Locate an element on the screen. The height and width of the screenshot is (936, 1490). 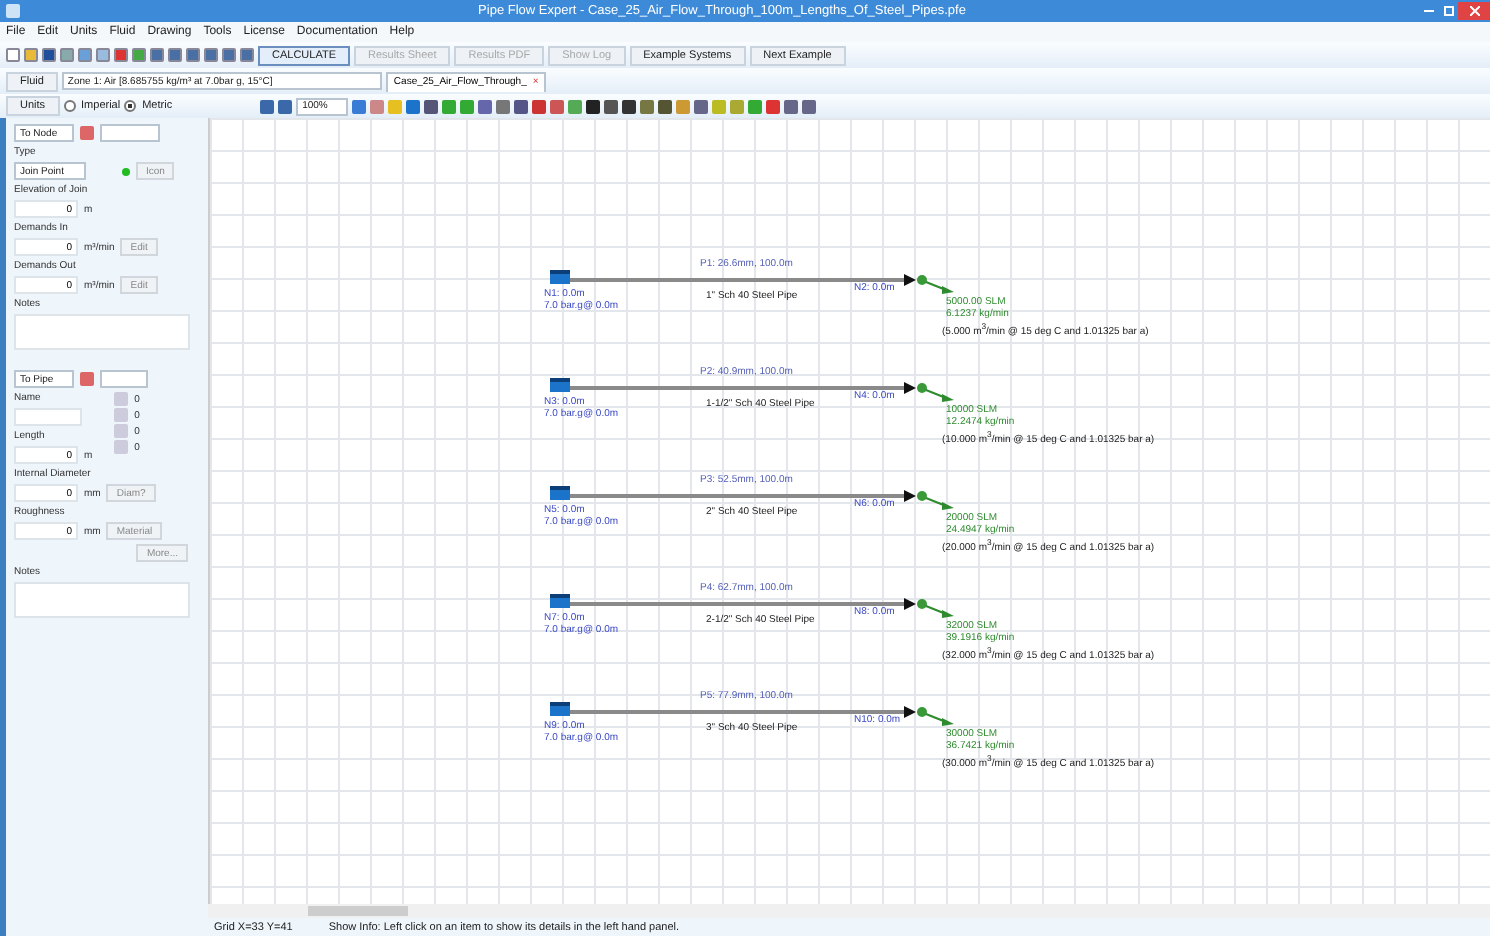
name-field is located at coordinates (48, 417).